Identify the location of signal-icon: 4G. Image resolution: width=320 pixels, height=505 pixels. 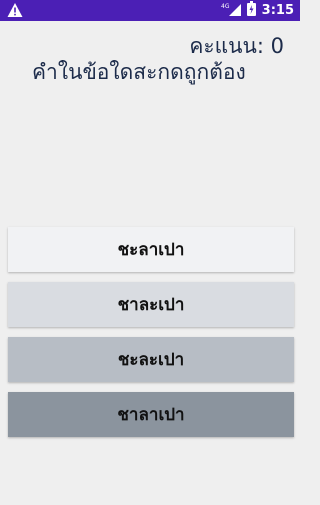
(232, 10).